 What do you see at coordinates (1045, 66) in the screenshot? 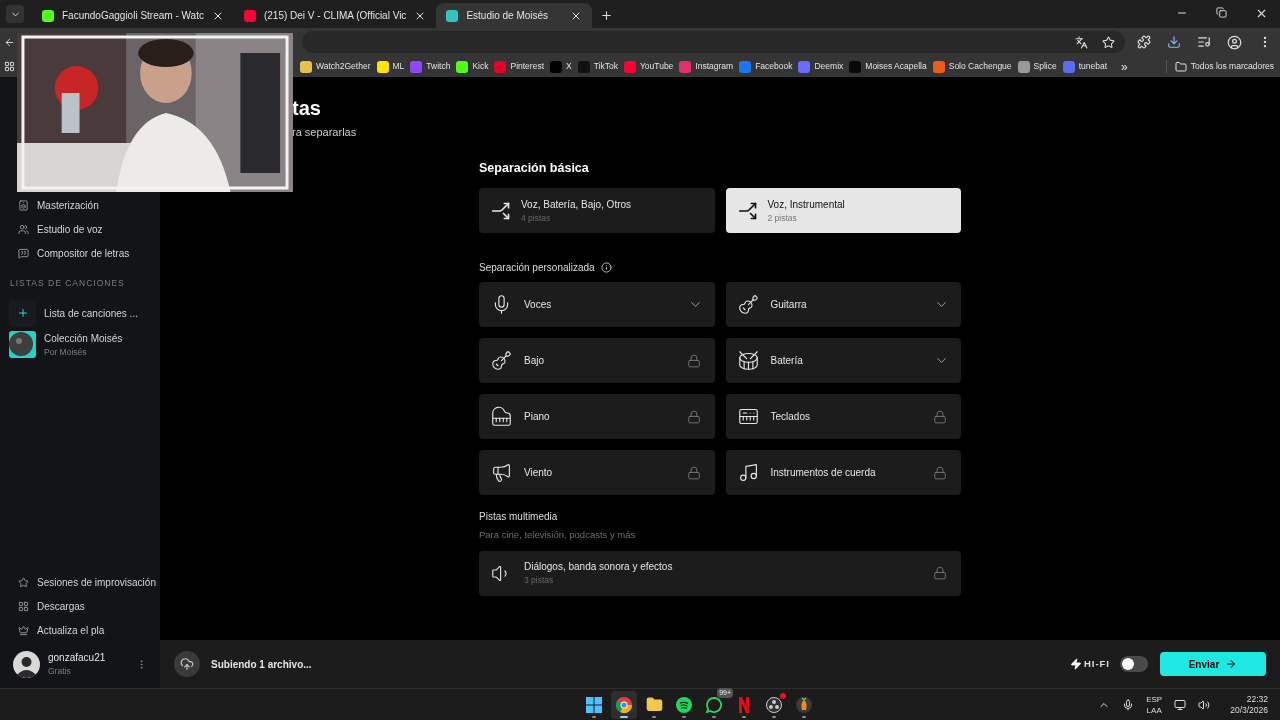
I see `bookmark-link: Splice` at bounding box center [1045, 66].